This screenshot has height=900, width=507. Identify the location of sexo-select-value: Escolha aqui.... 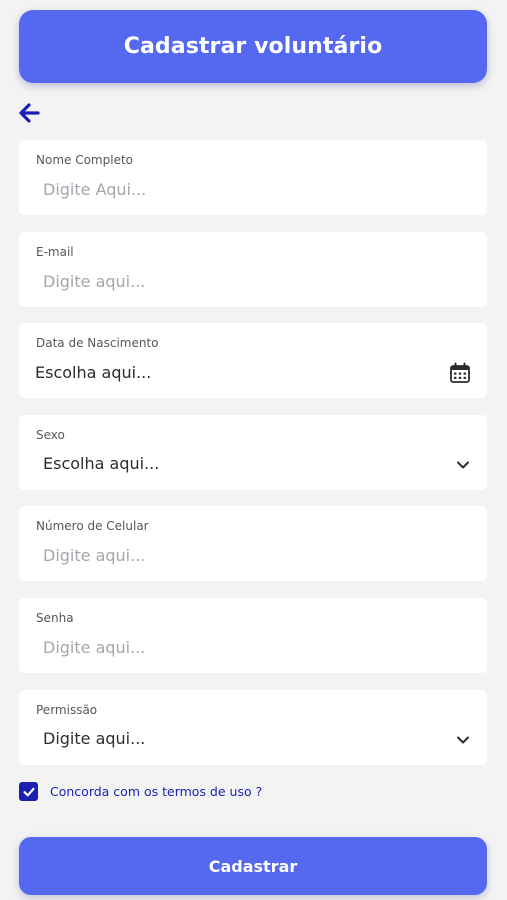
(101, 463).